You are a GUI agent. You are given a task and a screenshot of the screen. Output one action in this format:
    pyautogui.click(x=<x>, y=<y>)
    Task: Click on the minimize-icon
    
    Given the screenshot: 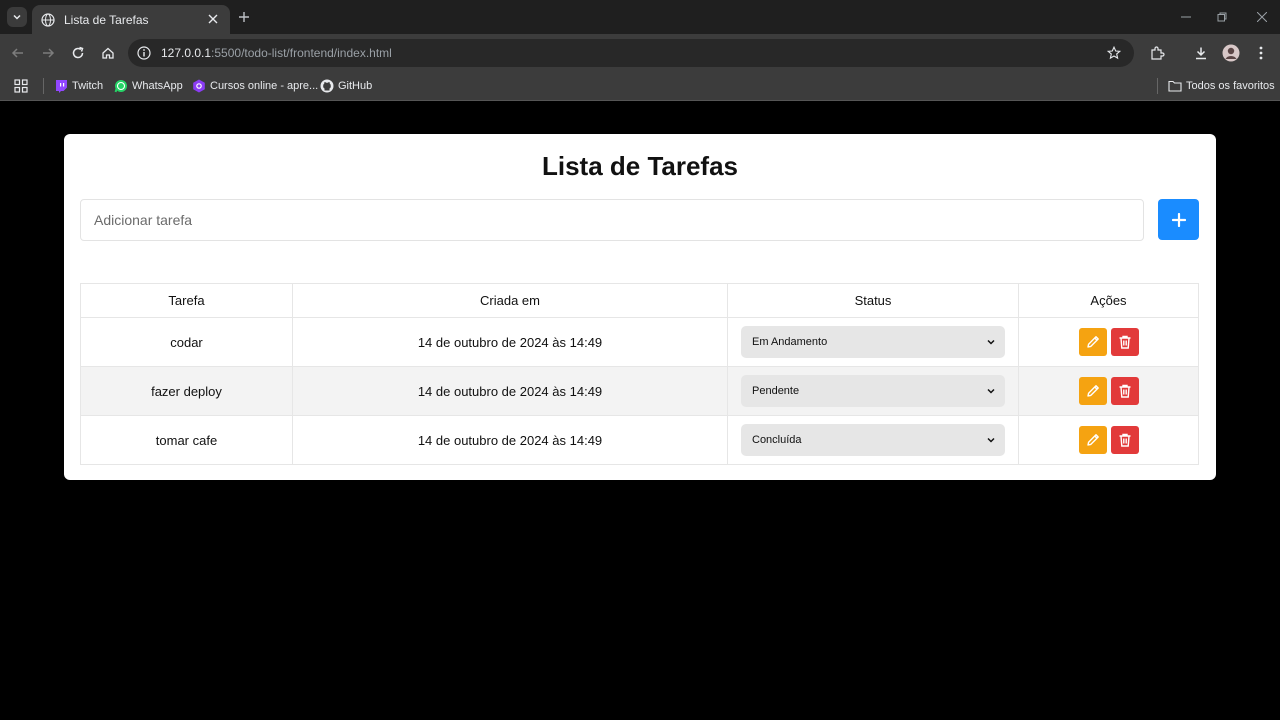 What is the action you would take?
    pyautogui.click(x=1186, y=17)
    